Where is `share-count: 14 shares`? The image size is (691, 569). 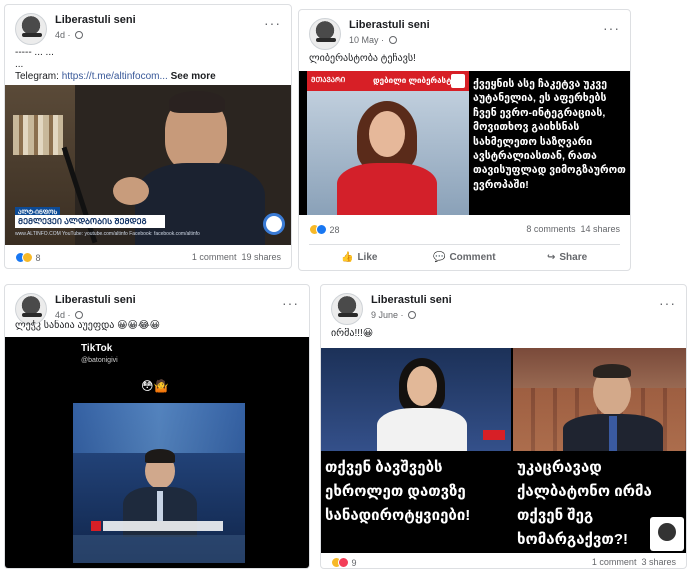 share-count: 14 shares is located at coordinates (600, 229).